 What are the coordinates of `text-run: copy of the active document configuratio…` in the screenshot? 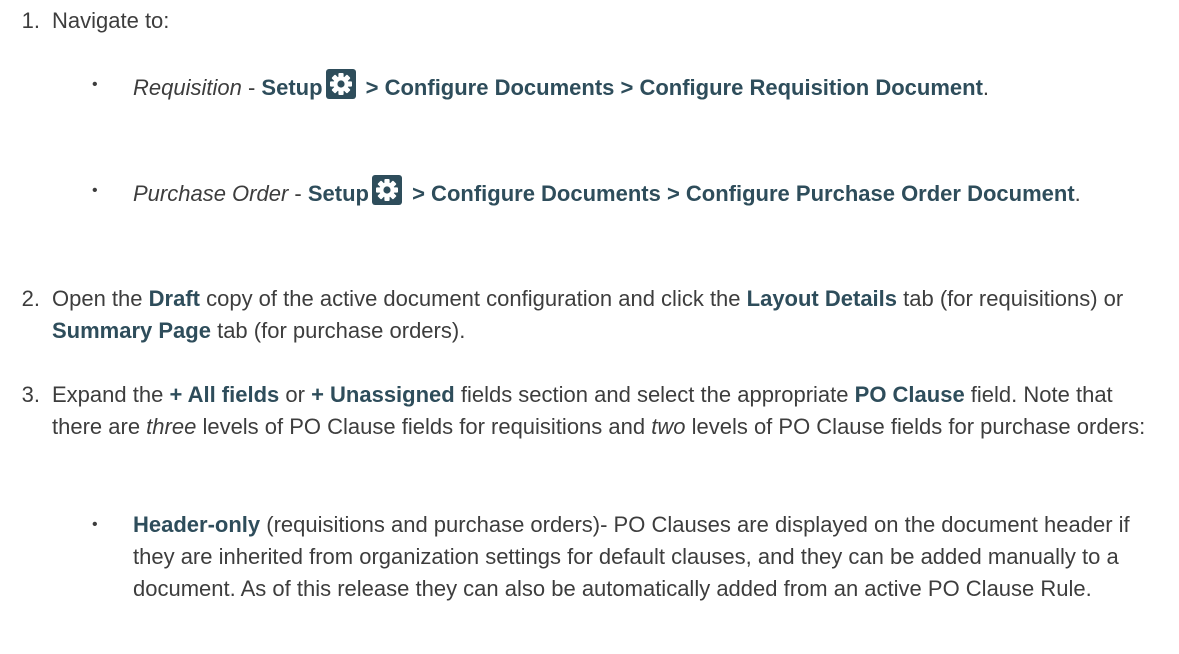 It's located at (473, 298).